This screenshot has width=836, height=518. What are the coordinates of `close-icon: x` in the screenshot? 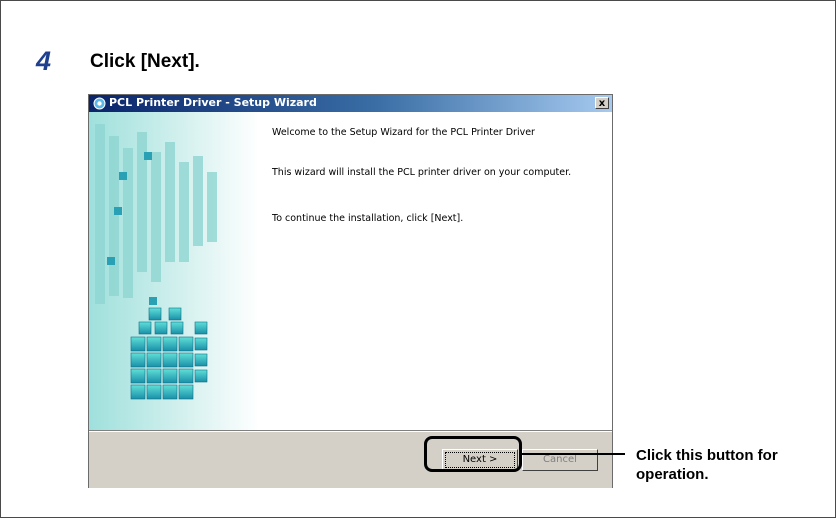 It's located at (602, 103).